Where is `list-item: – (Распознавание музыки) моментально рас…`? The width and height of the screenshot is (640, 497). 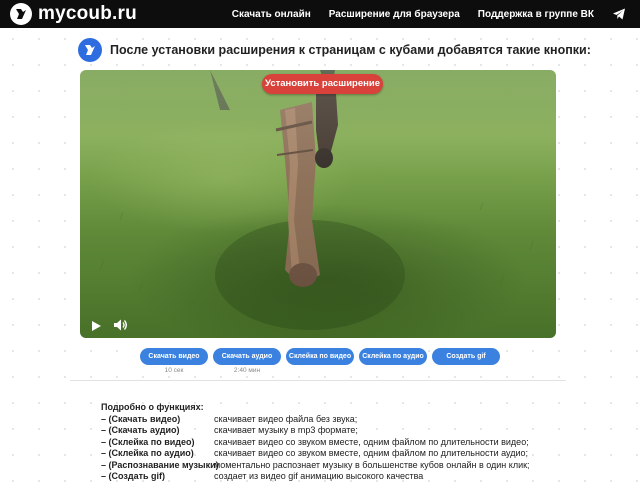 list-item: – (Распознавание музыки) моментально рас… is located at coordinates (315, 466).